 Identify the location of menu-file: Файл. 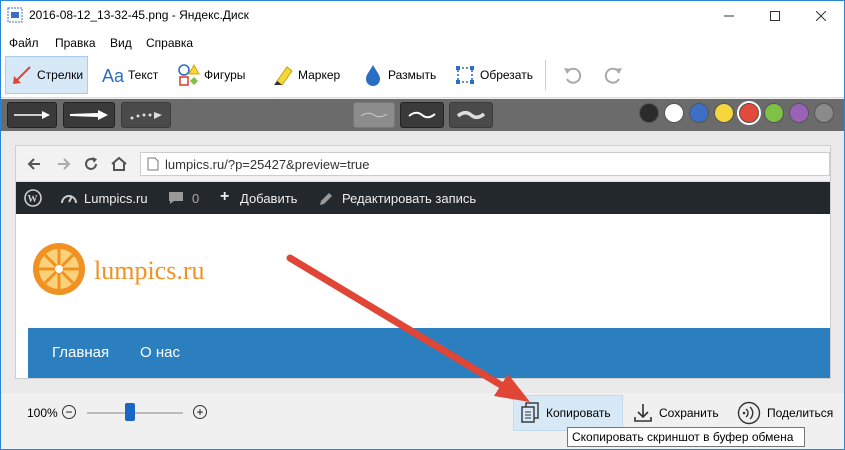
(24, 43).